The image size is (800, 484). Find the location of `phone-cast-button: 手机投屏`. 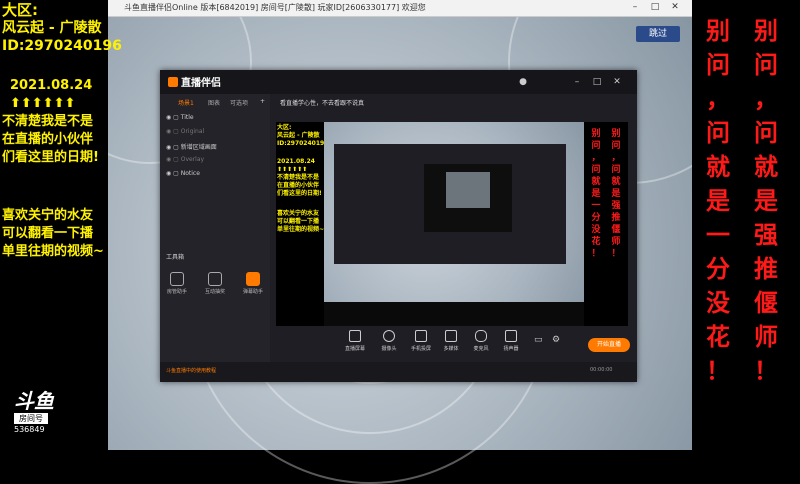

phone-cast-button: 手机投屏 is located at coordinates (421, 341).